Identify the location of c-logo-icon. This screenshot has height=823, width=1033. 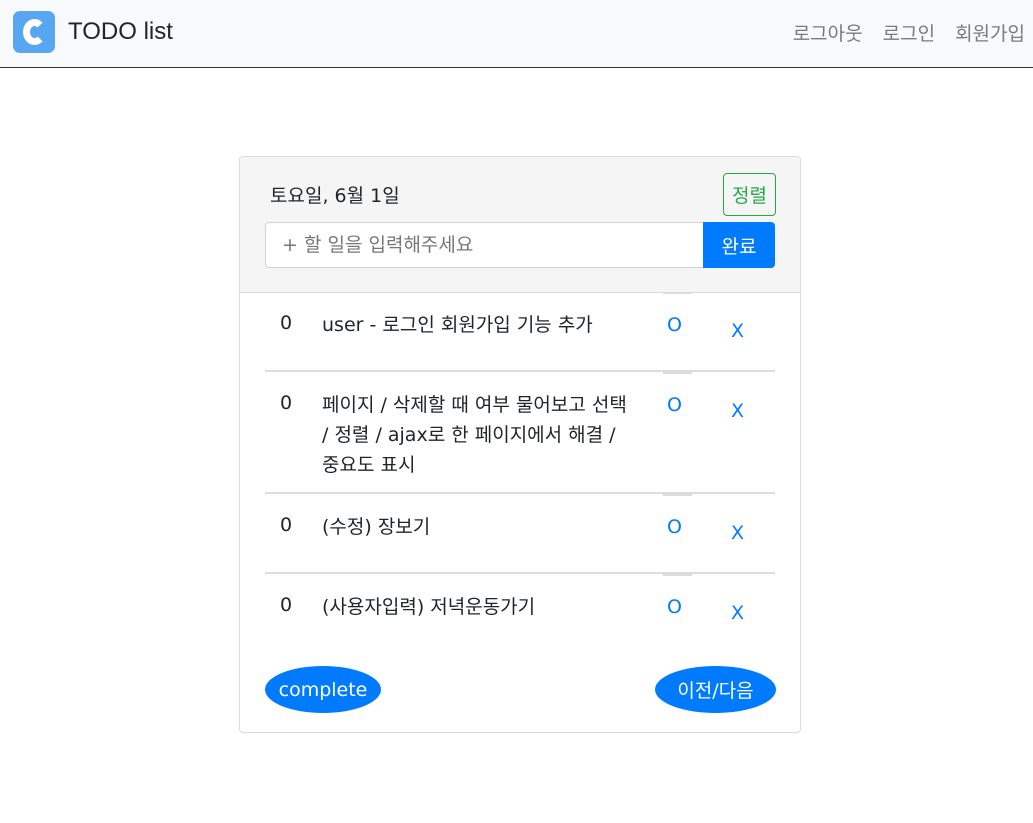
(34, 32).